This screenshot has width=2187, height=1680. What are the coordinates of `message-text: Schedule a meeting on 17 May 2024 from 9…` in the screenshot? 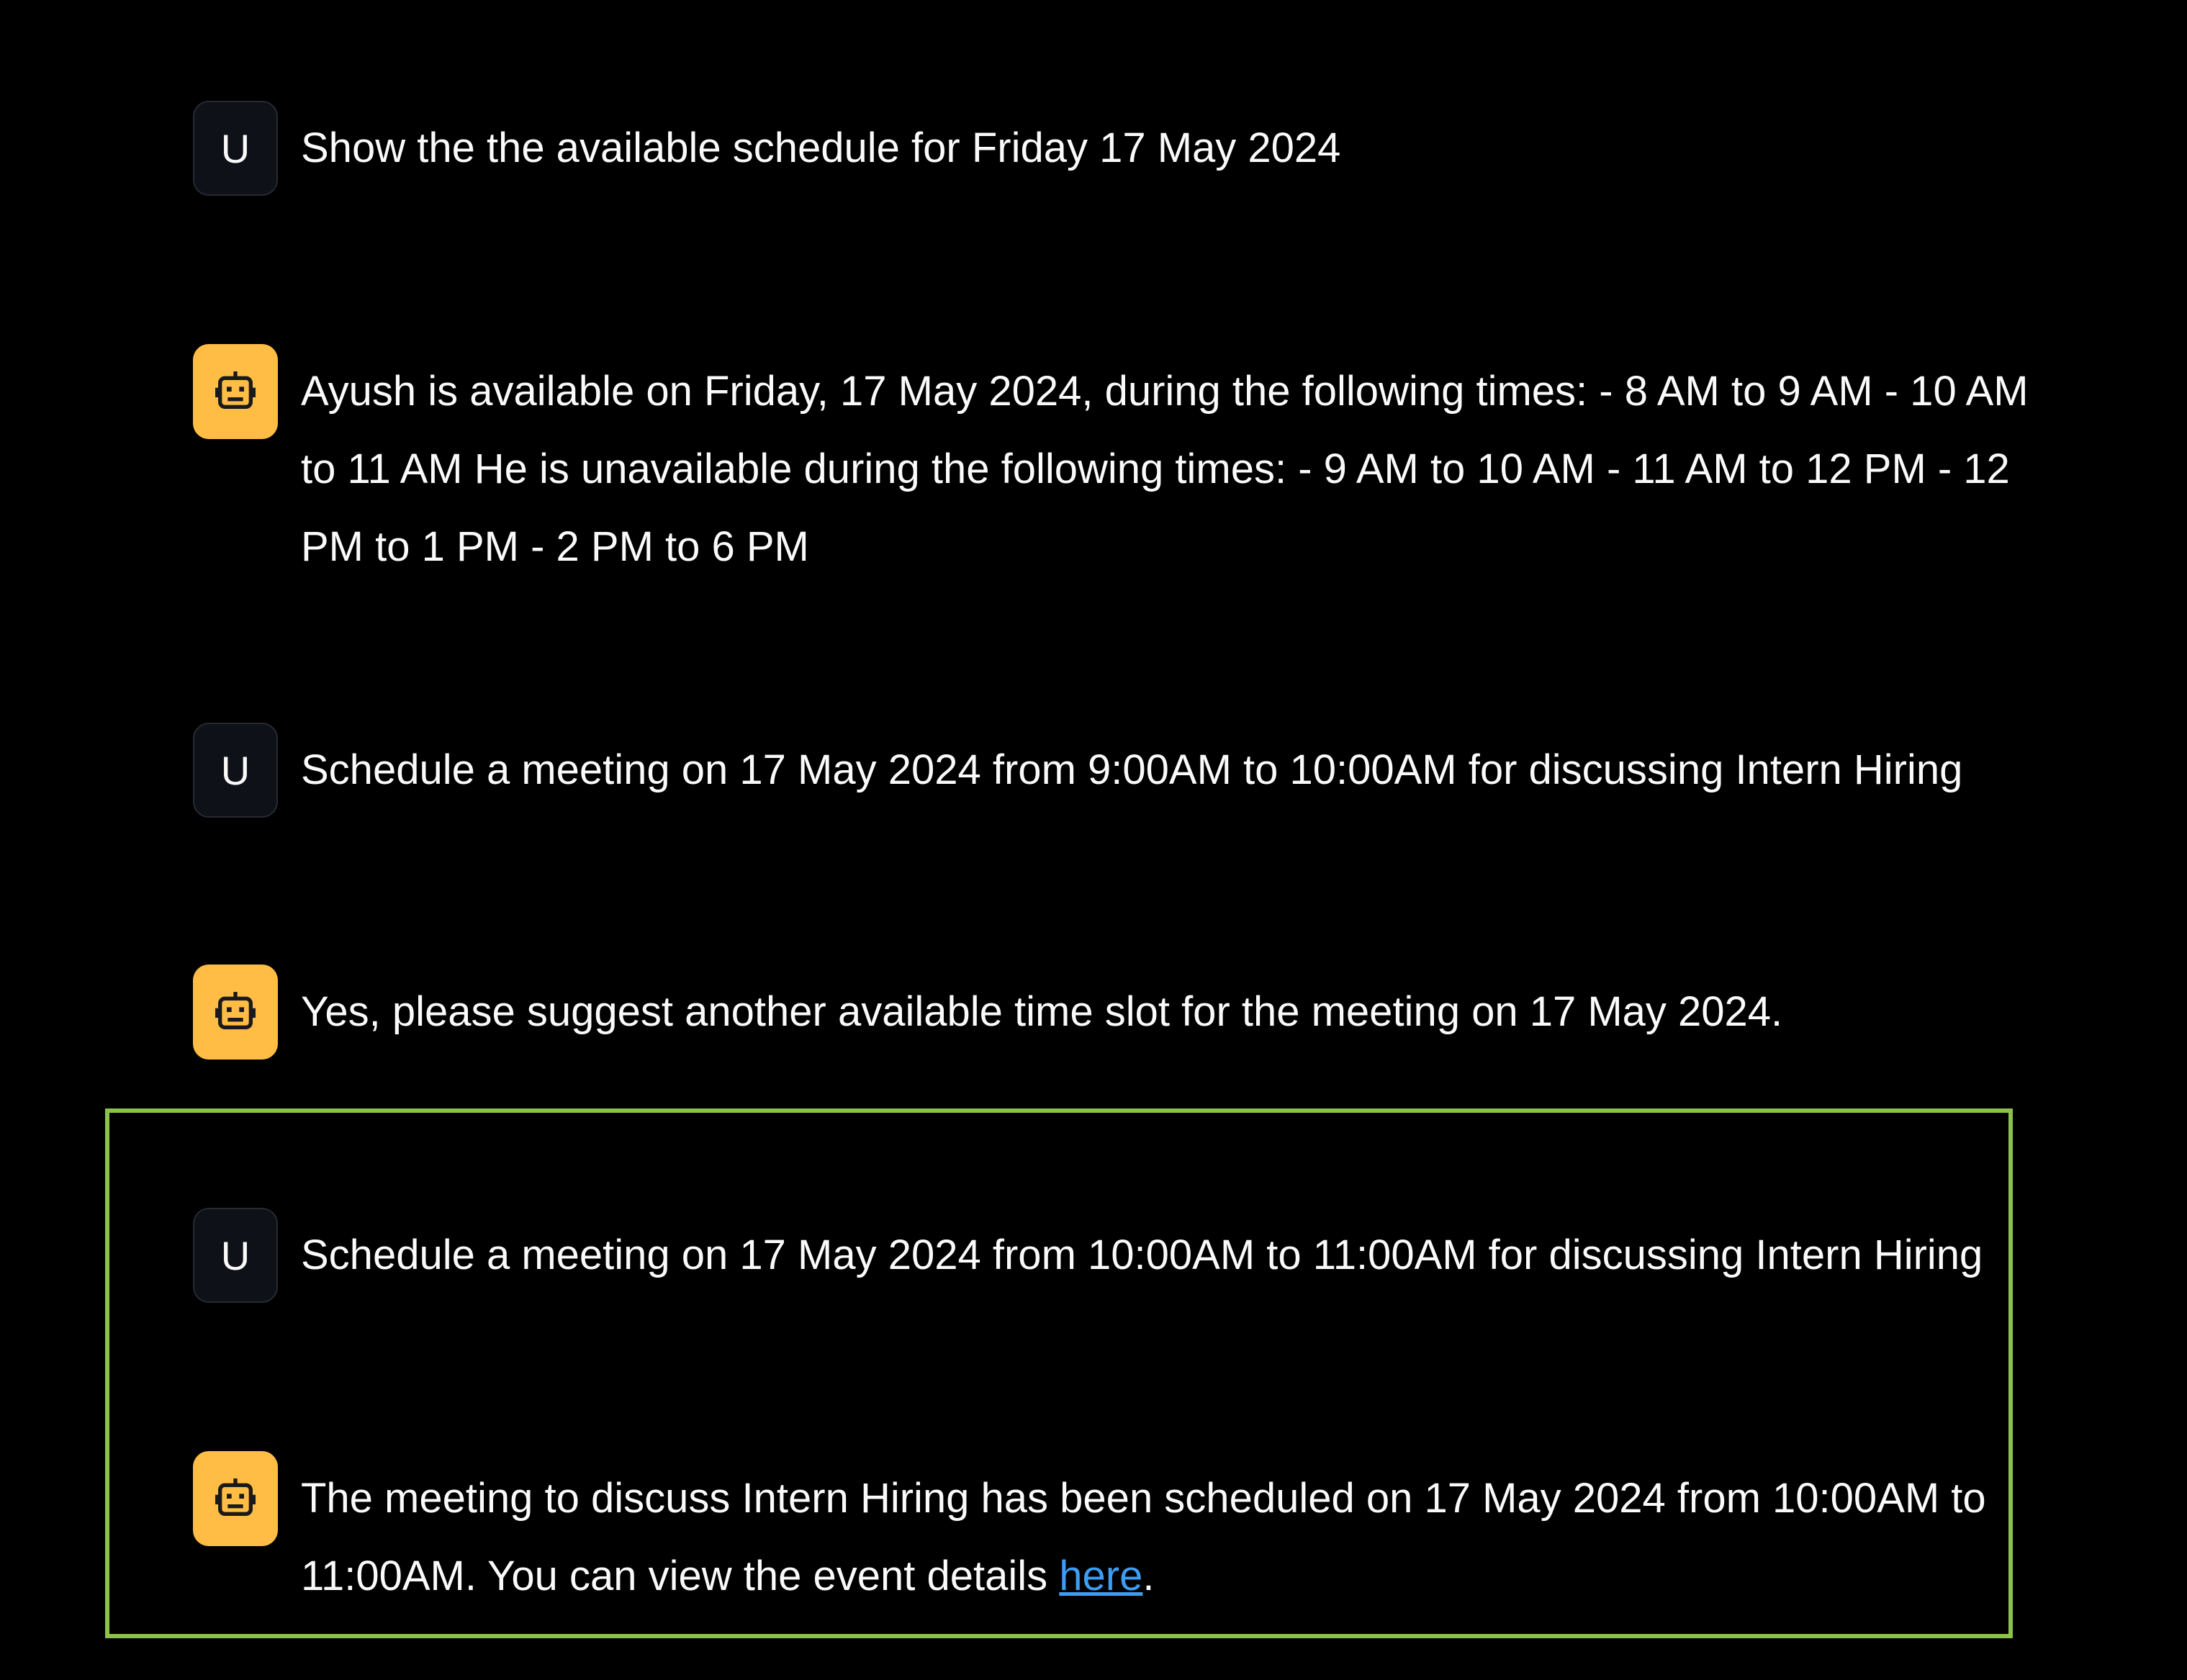 It's located at (1132, 769).